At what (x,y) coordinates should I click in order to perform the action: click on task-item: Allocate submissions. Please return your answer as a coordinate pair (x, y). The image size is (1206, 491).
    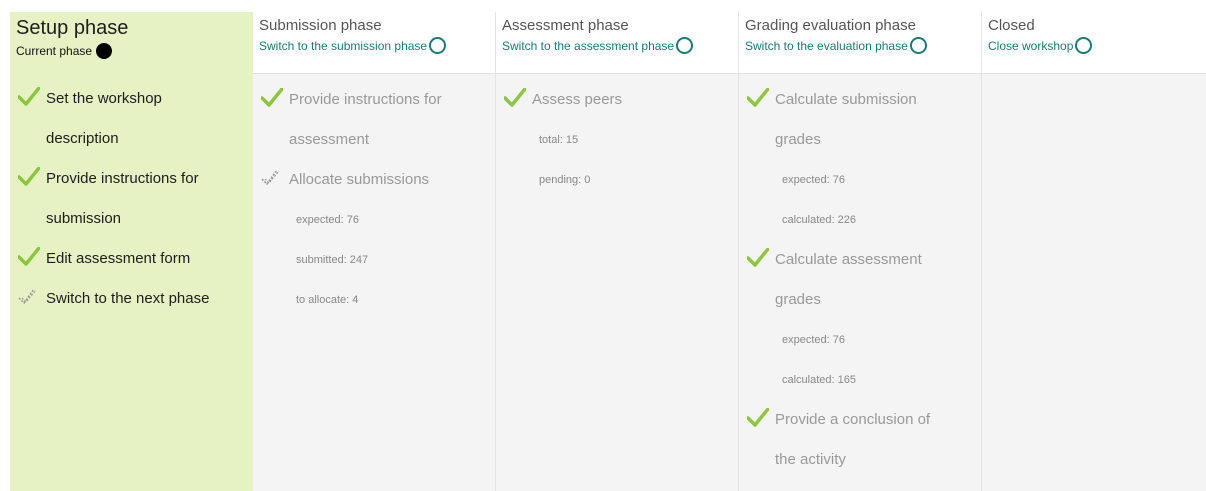
    Looking at the image, I should click on (374, 180).